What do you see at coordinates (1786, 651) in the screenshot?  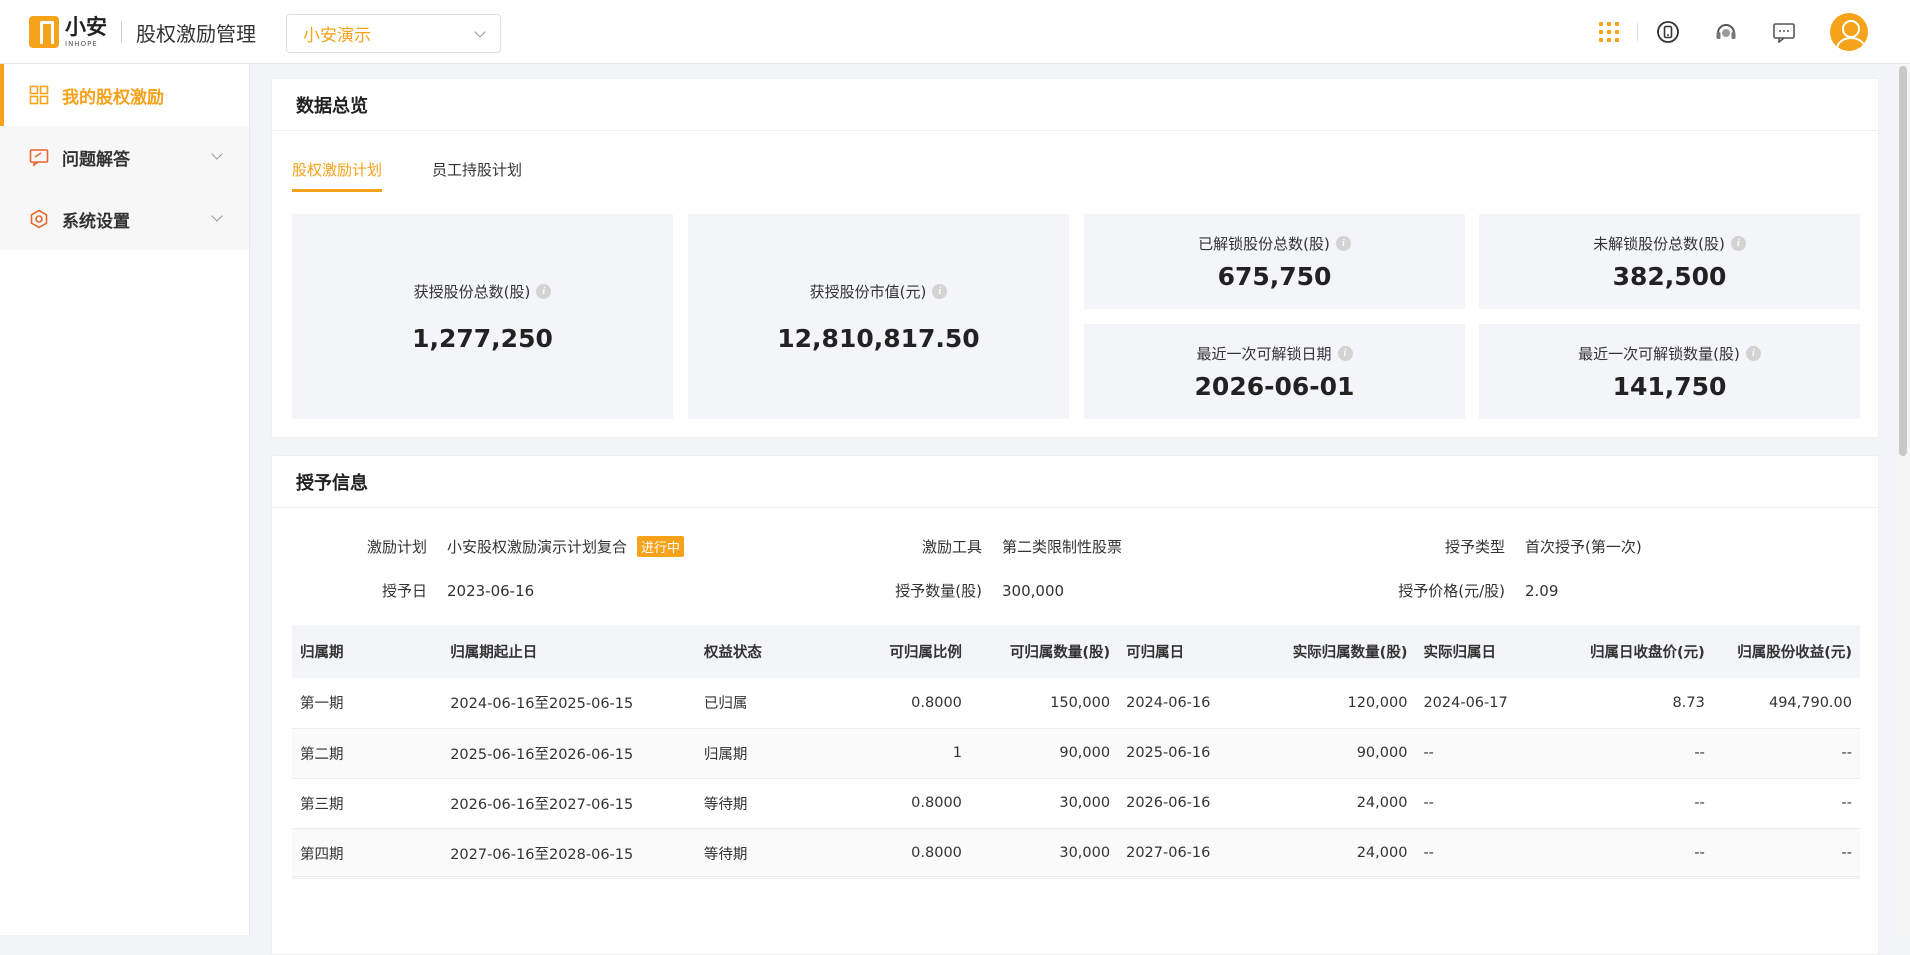 I see `column-header: 归属股份收益(元)` at bounding box center [1786, 651].